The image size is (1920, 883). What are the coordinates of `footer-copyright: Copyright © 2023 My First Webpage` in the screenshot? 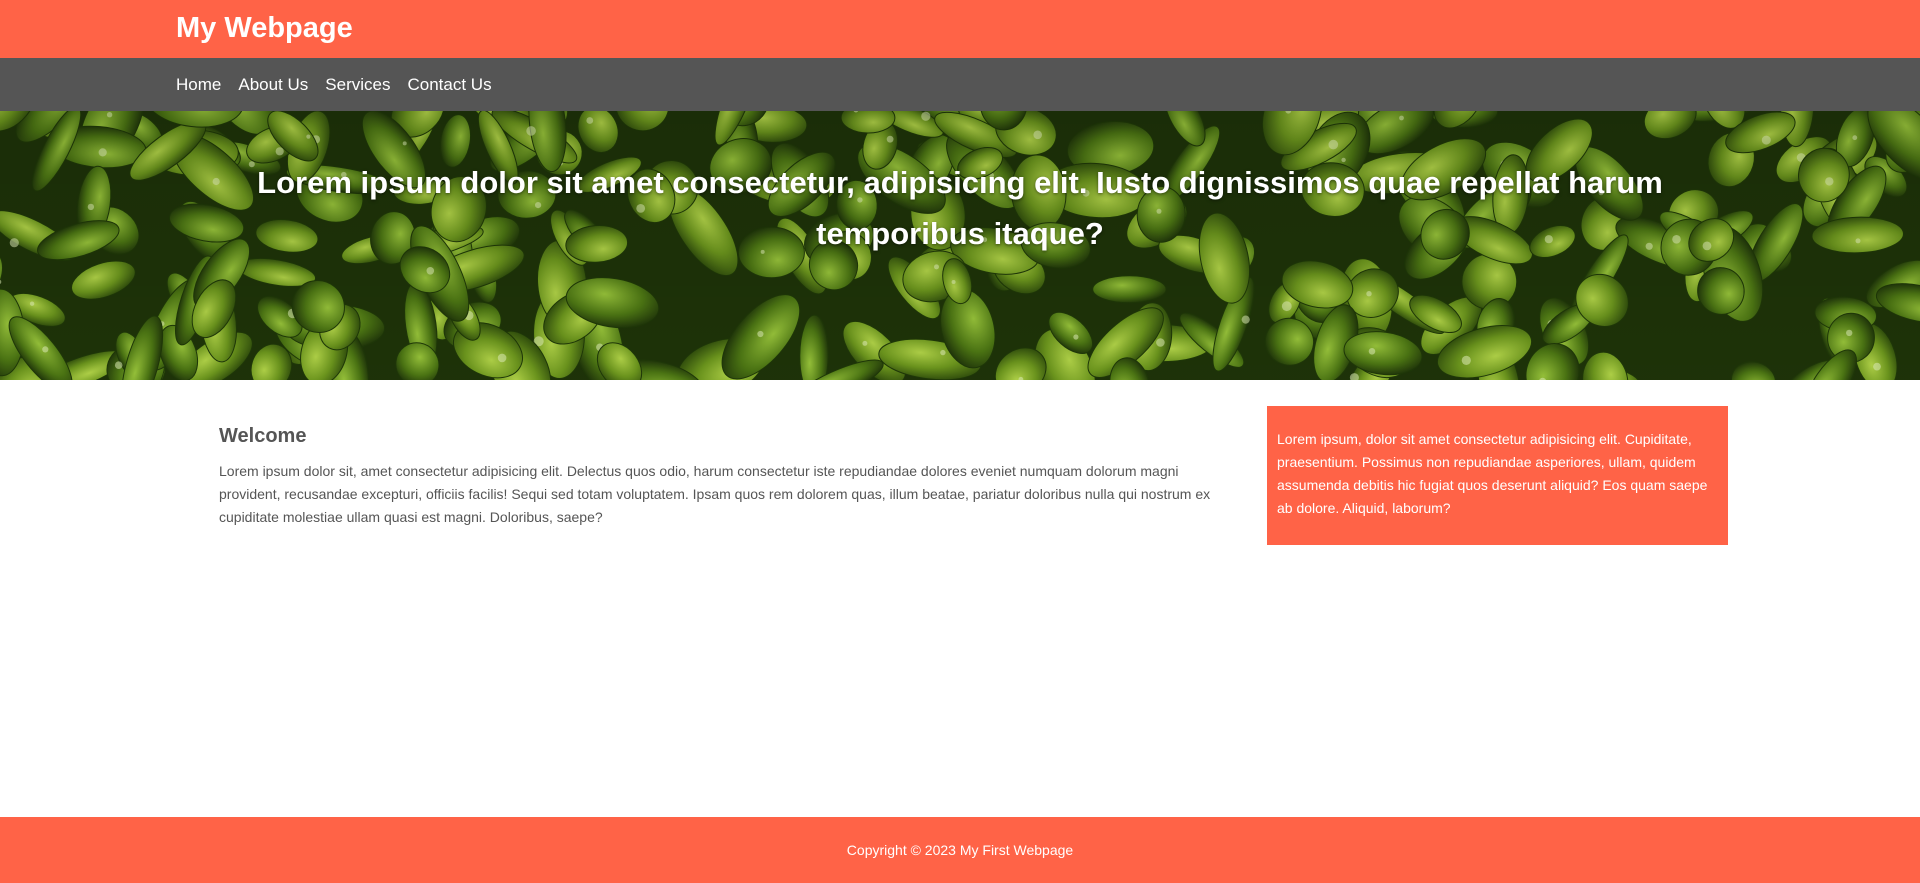 It's located at (960, 850).